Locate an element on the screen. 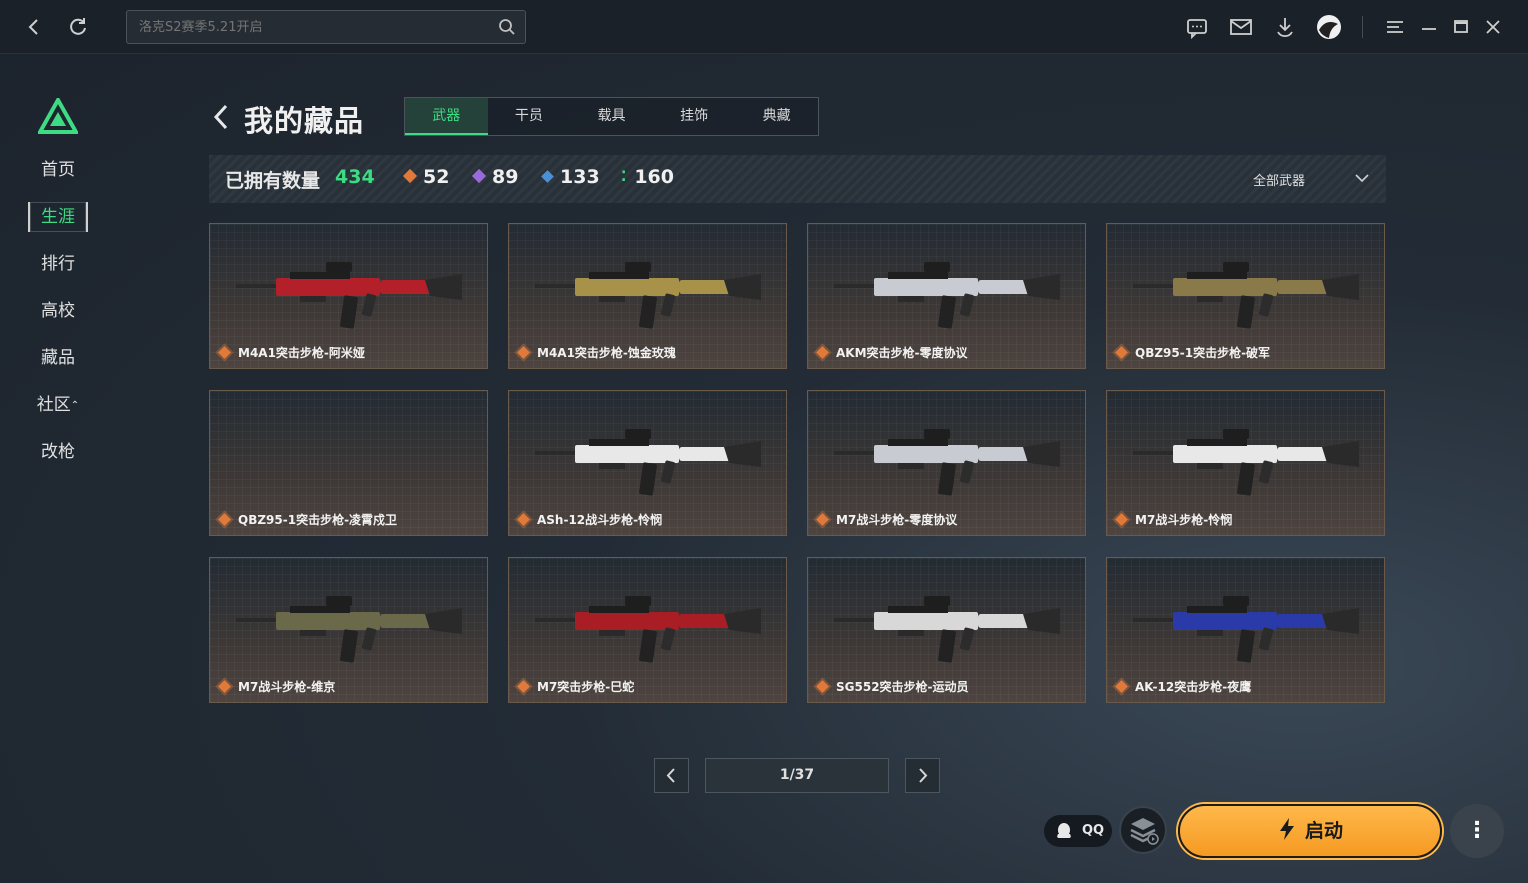  chevron-up-icon is located at coordinates (547, 176).